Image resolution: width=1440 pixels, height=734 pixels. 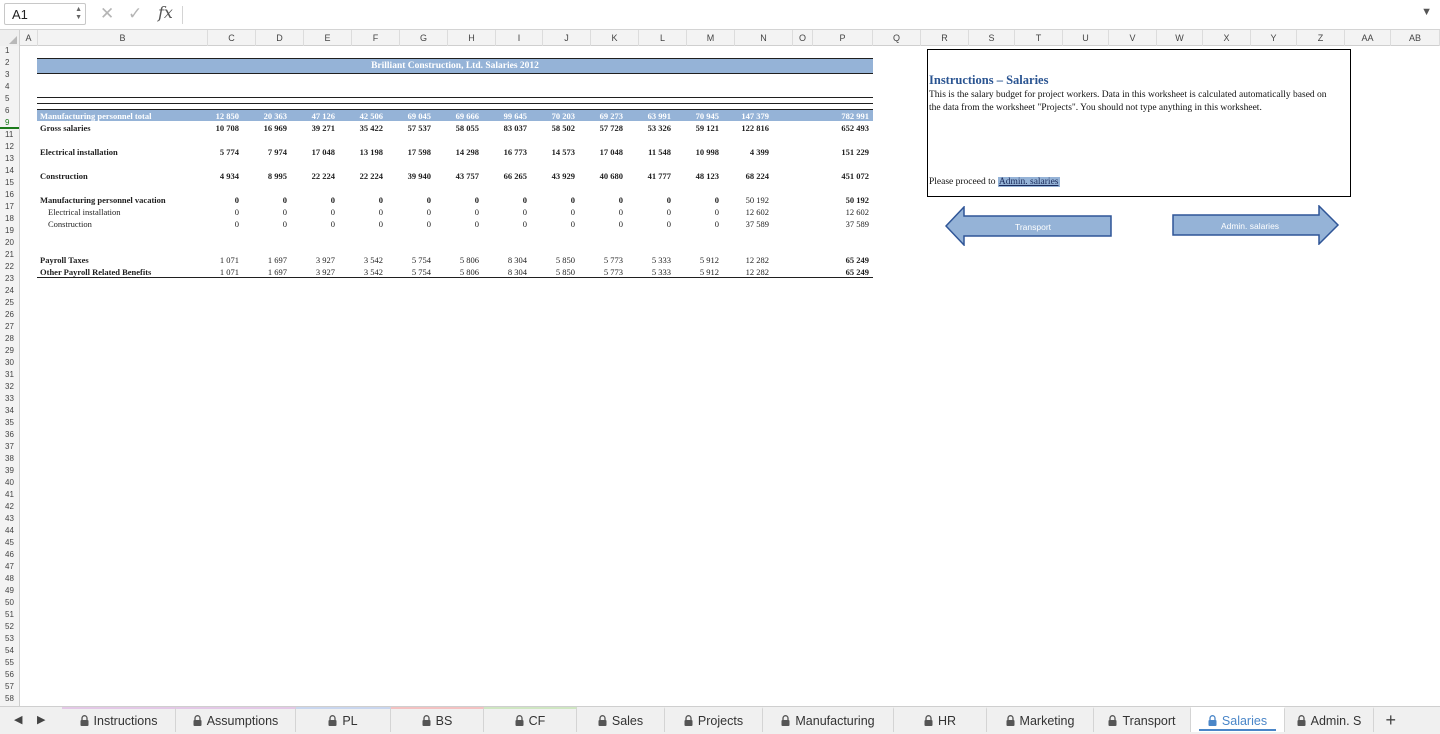 What do you see at coordinates (847, 128) in the screenshot?
I see `value-cell: 652 493` at bounding box center [847, 128].